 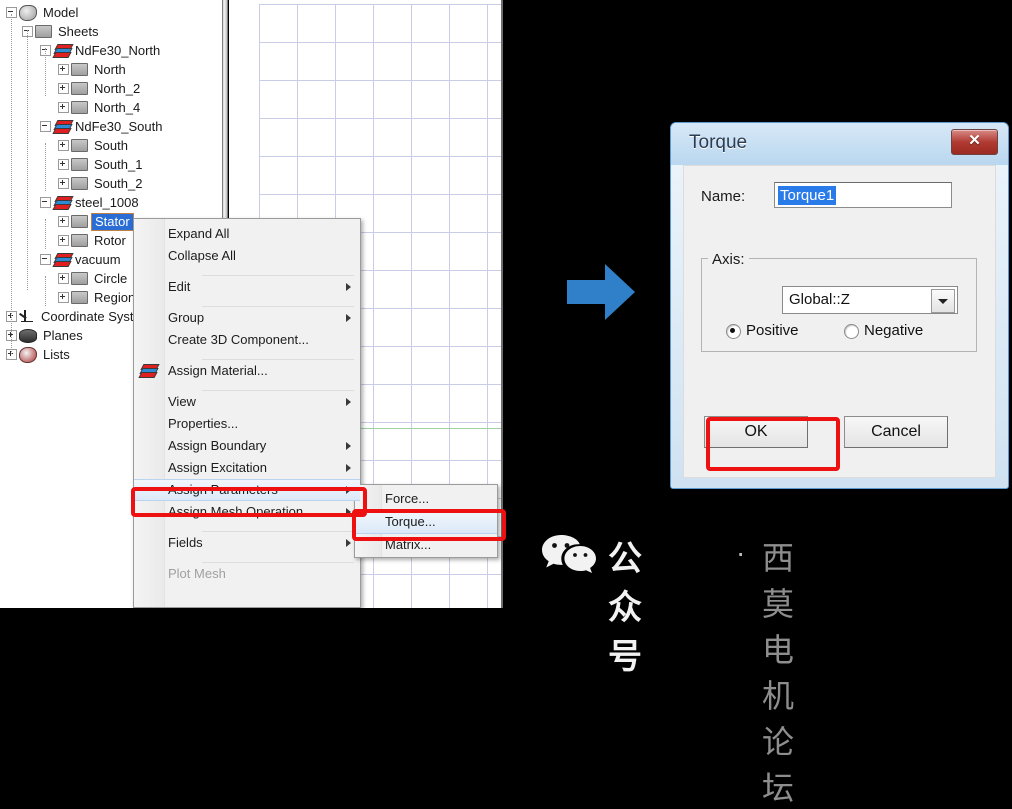 What do you see at coordinates (870, 300) in the screenshot?
I see `axis-select: Global::Z` at bounding box center [870, 300].